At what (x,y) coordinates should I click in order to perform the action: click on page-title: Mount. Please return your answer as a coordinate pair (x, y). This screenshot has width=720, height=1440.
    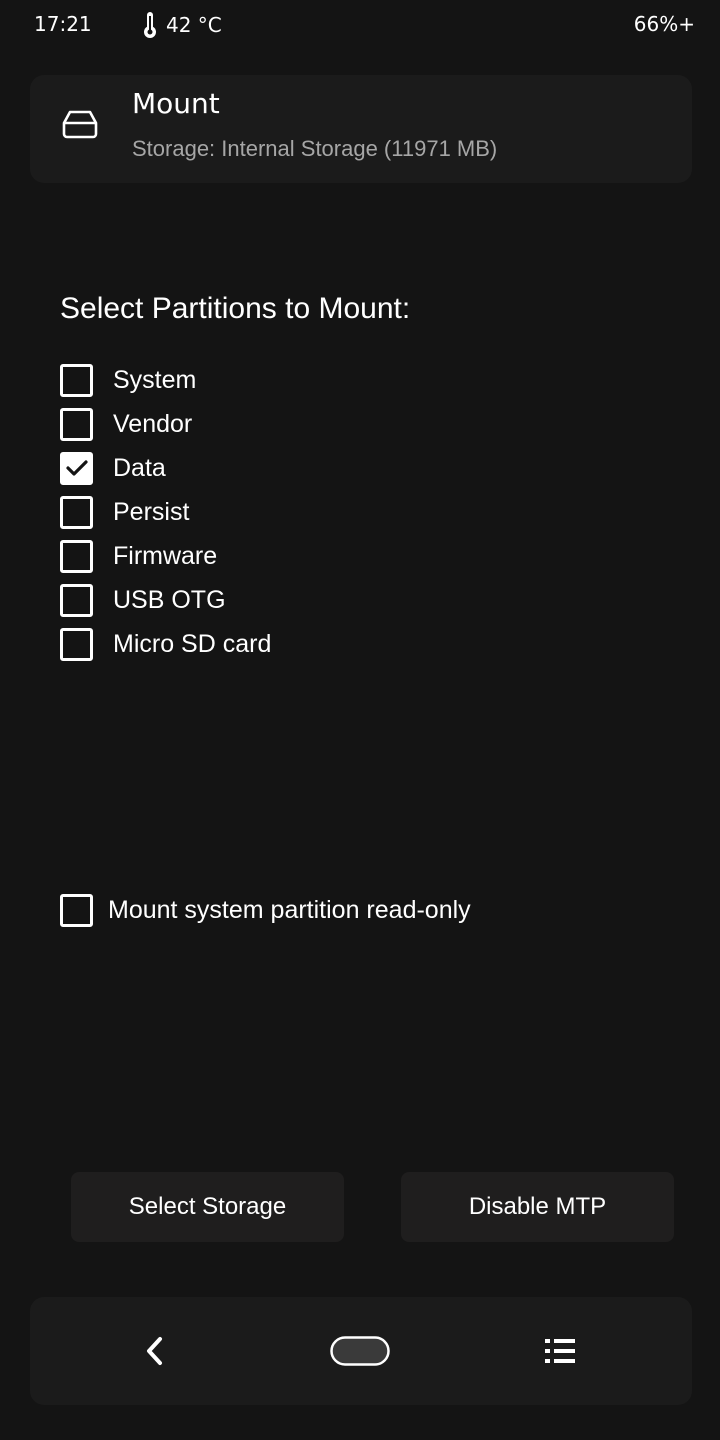
    Looking at the image, I should click on (176, 103).